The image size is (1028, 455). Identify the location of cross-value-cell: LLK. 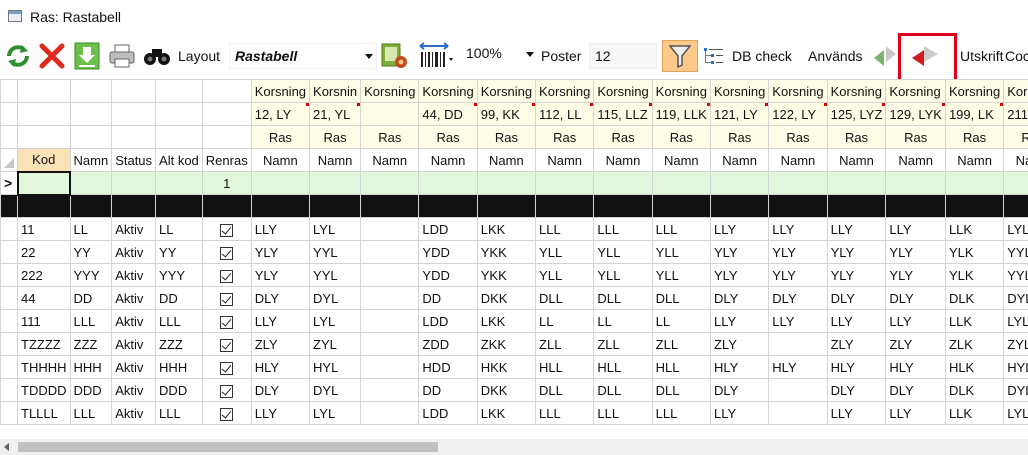
(974, 321).